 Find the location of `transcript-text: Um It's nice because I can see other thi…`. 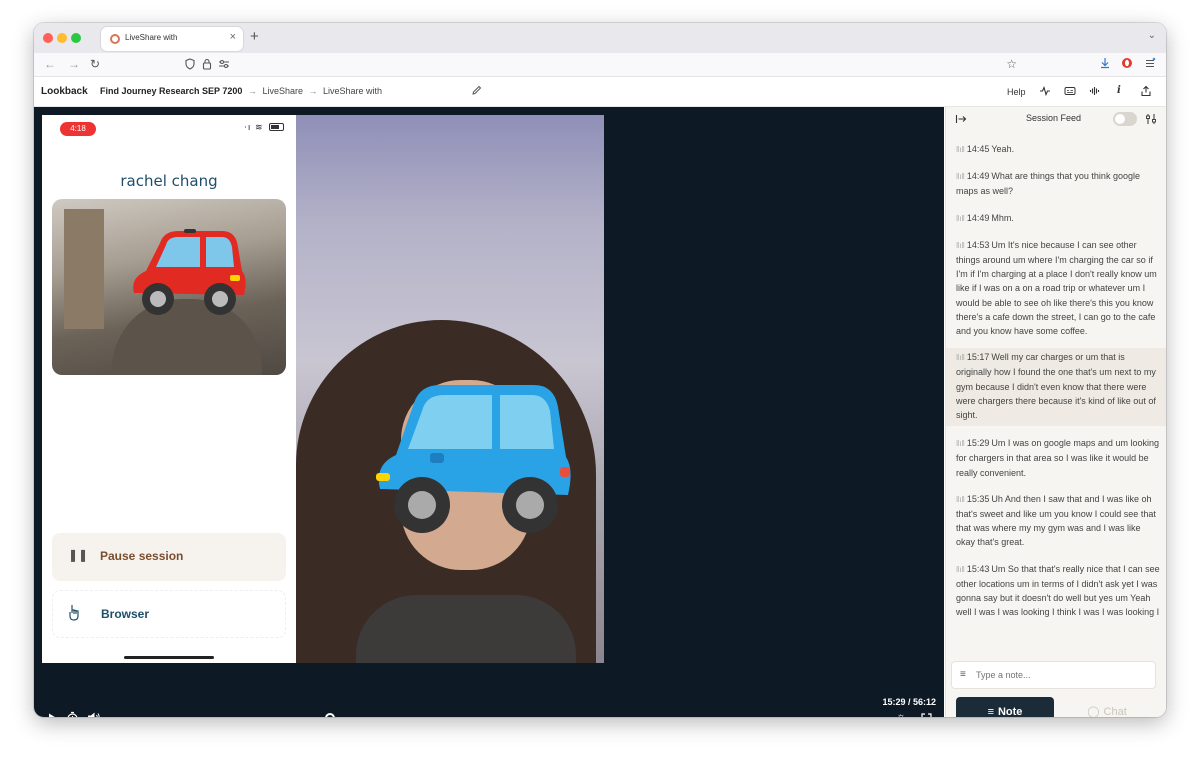

transcript-text: Um It's nice because I can see other thi… is located at coordinates (1056, 288).